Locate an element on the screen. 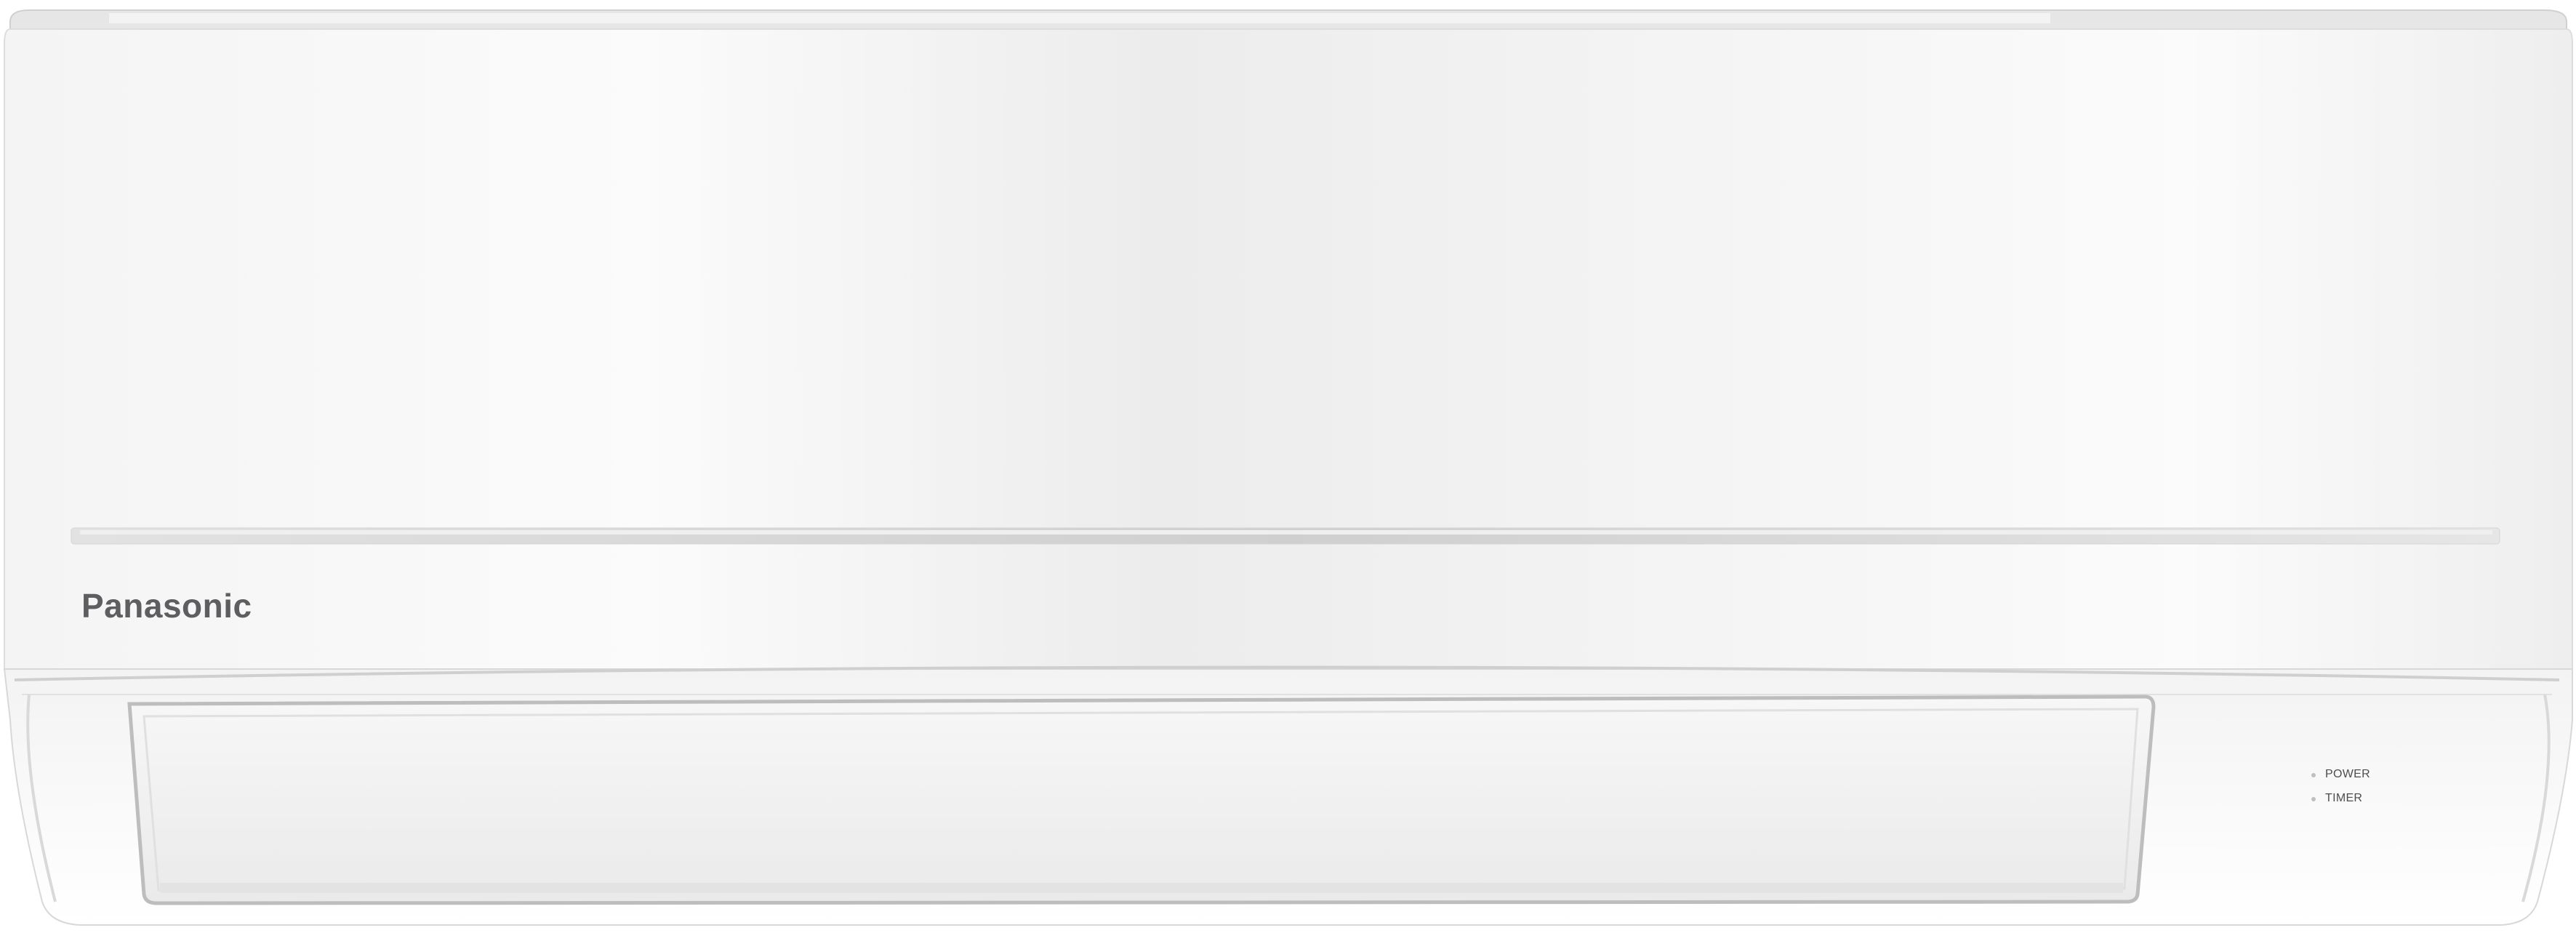  decor-strip-highlight is located at coordinates (1286, 532).